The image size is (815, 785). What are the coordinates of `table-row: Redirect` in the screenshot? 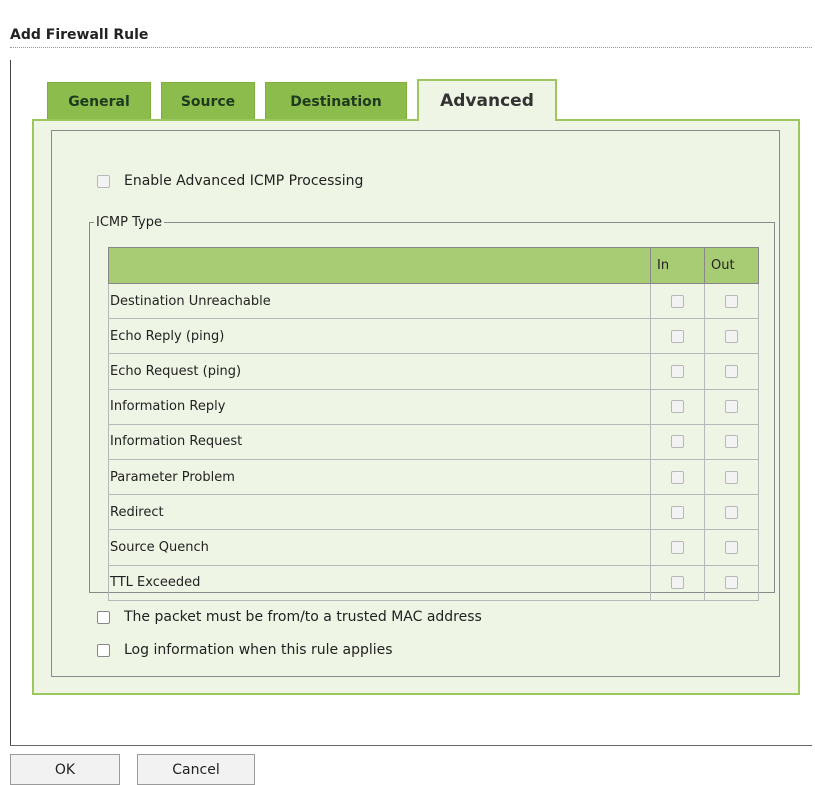 It's located at (433, 512).